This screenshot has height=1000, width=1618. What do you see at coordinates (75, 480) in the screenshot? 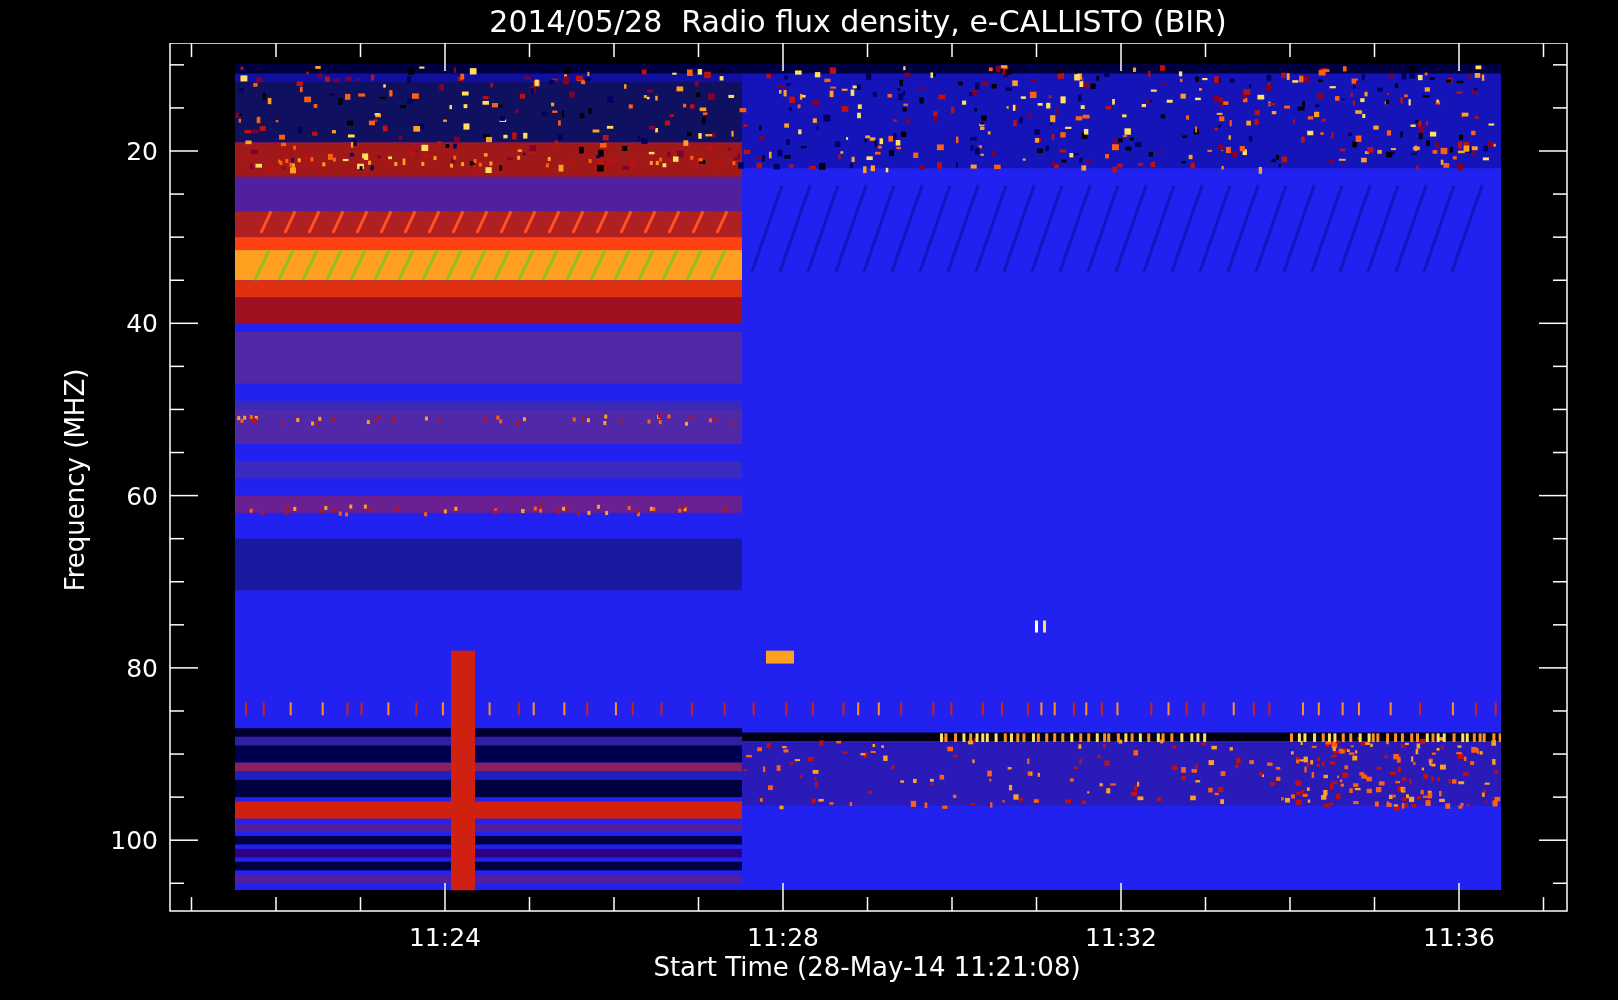
I see `y-axis-label: Frequency (MHZ)` at bounding box center [75, 480].